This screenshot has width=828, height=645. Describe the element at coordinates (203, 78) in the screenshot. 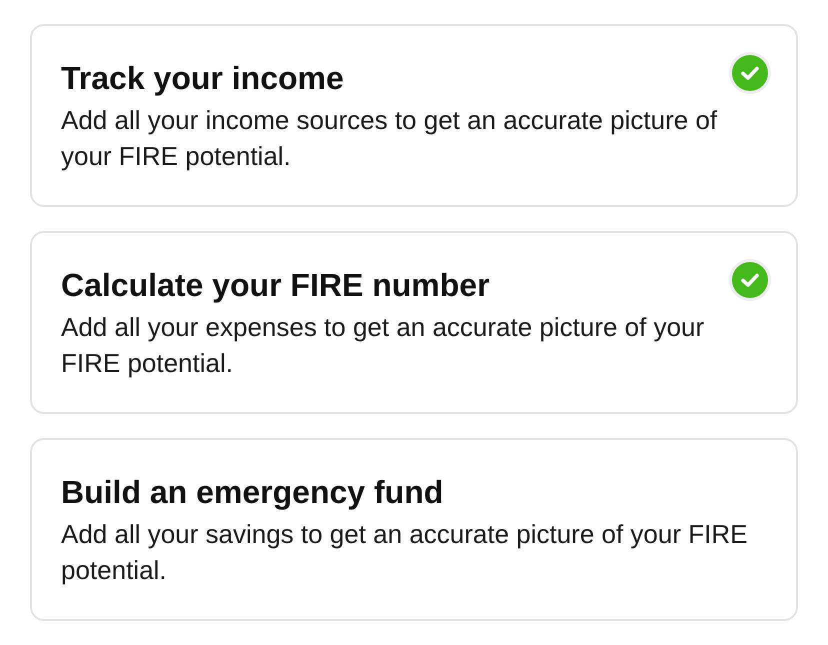

I see `step-title: Track your income` at that location.